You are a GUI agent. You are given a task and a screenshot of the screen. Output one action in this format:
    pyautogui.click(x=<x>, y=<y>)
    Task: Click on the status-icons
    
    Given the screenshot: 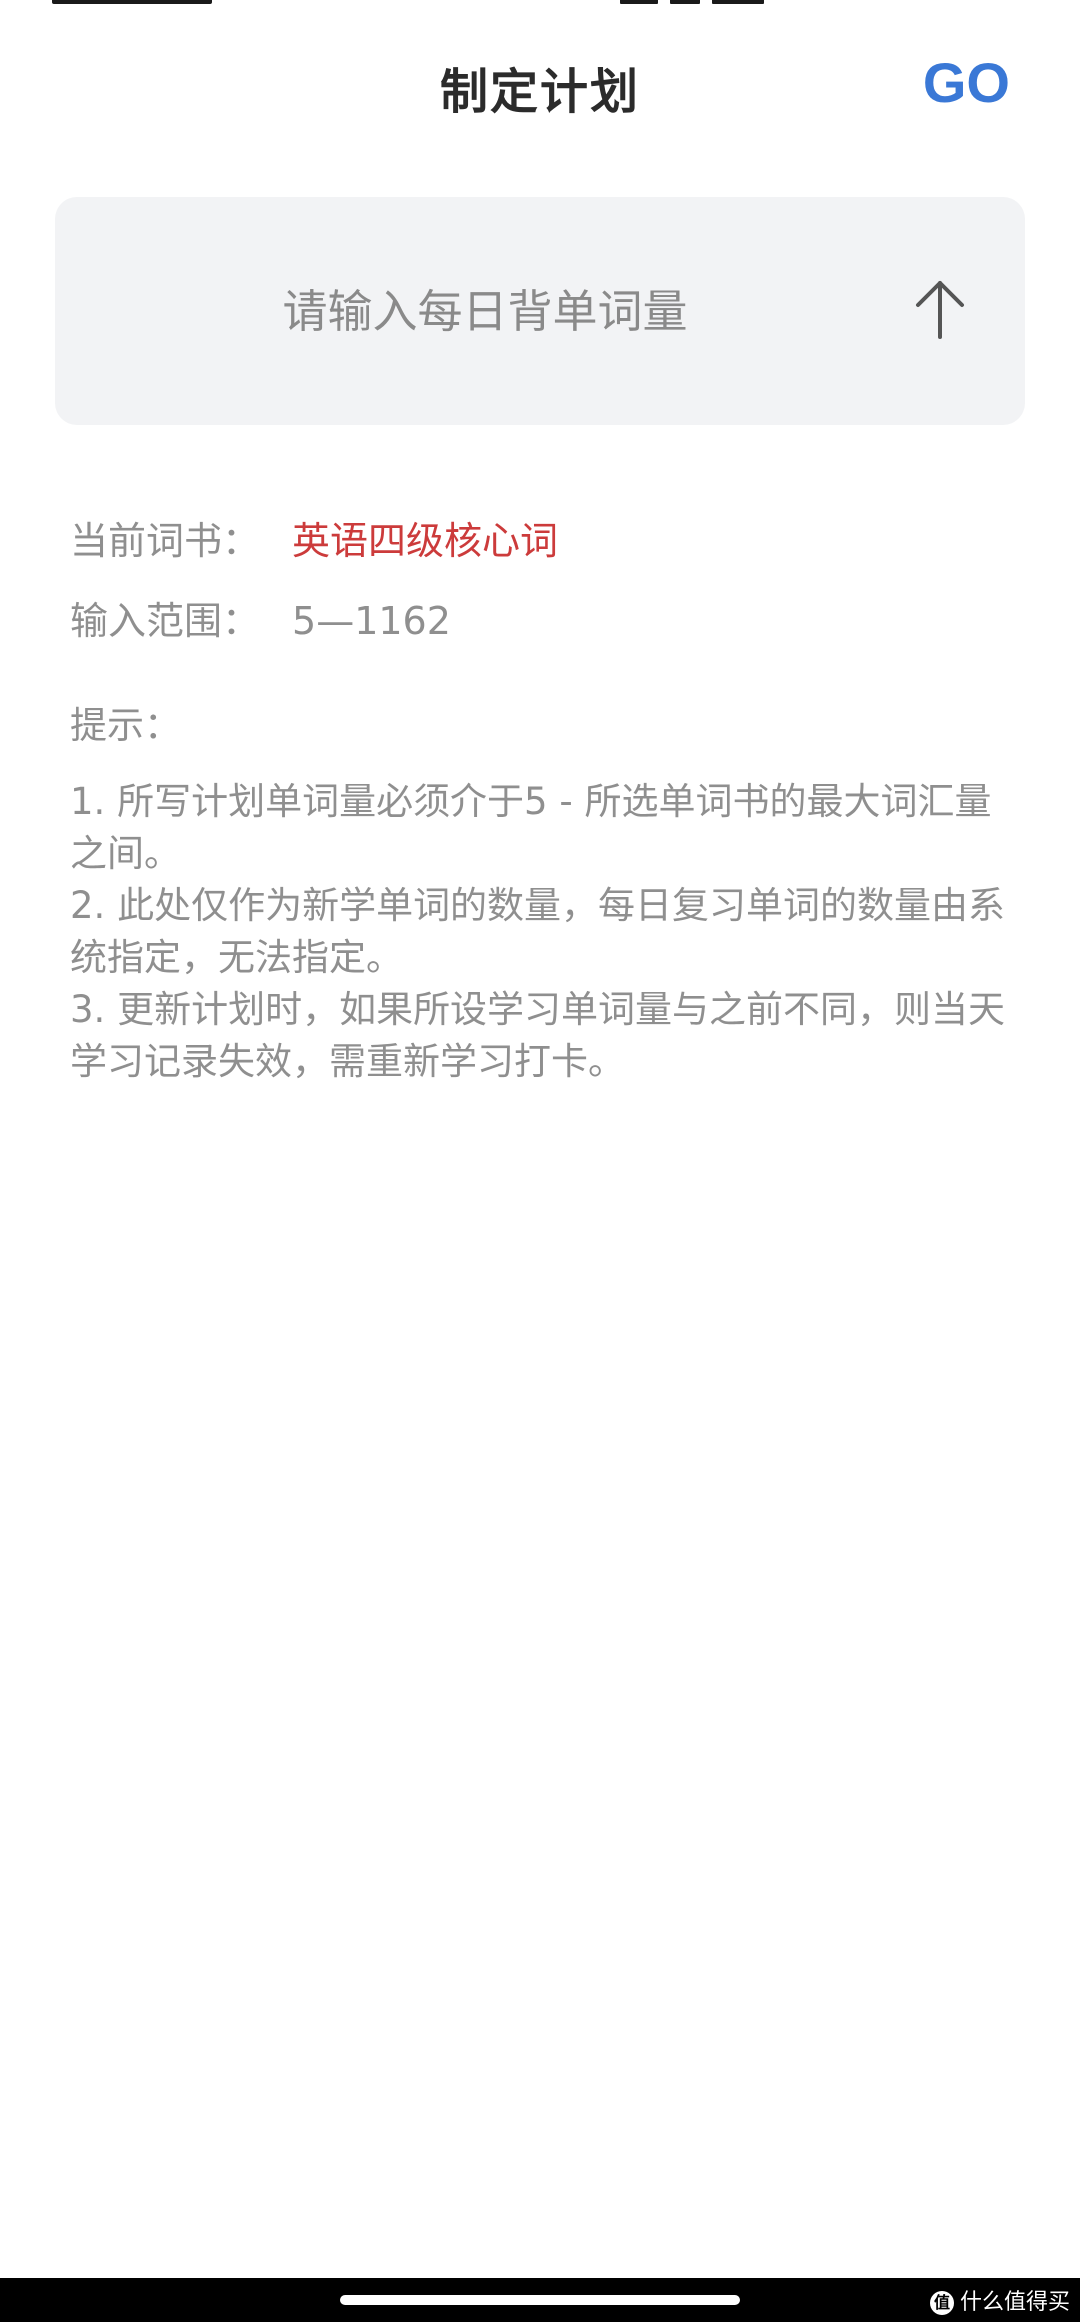 What is the action you would take?
    pyautogui.click(x=715, y=2)
    